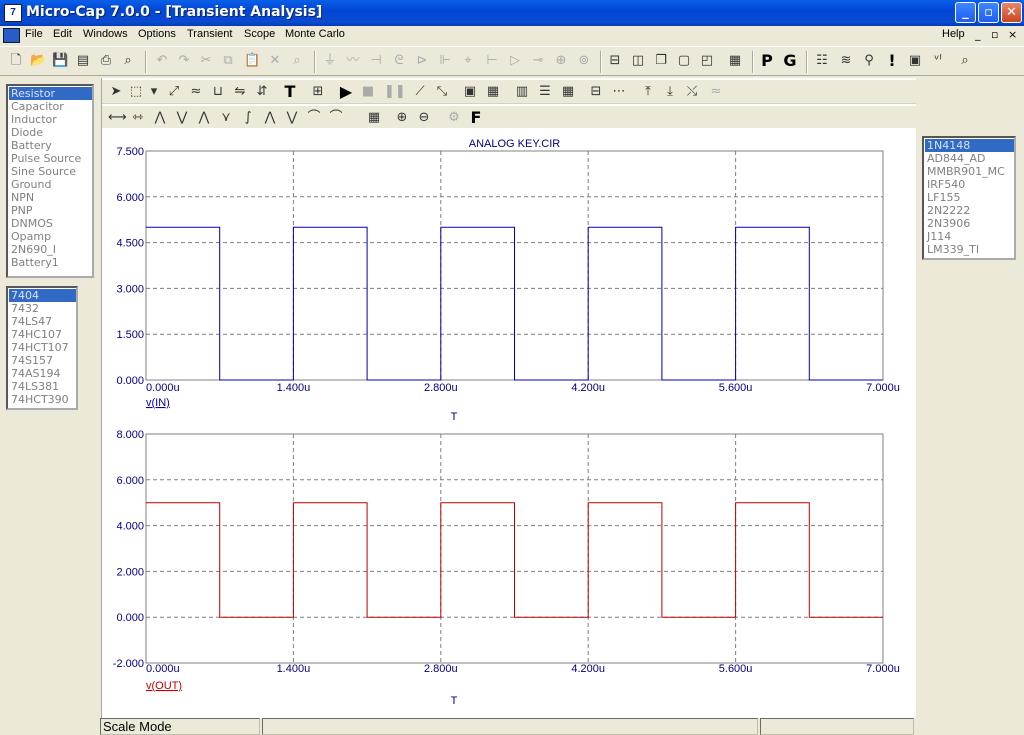 The width and height of the screenshot is (1024, 735). What do you see at coordinates (353, 61) in the screenshot?
I see `resistor-icon: 〰` at bounding box center [353, 61].